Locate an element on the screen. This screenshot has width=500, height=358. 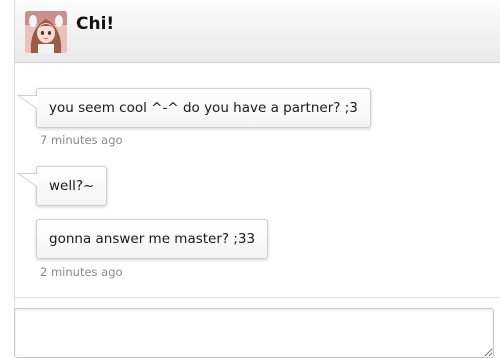
avatar is located at coordinates (46, 32).